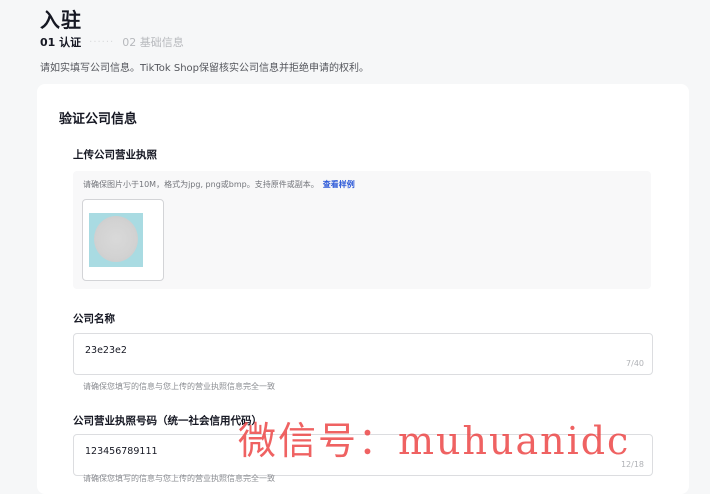  Describe the element at coordinates (434, 441) in the screenshot. I see `watermark-text: 微信号：muhuanidc` at that location.